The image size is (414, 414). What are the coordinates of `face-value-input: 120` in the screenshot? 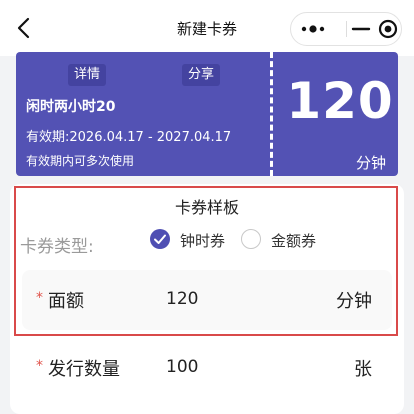 It's located at (182, 299).